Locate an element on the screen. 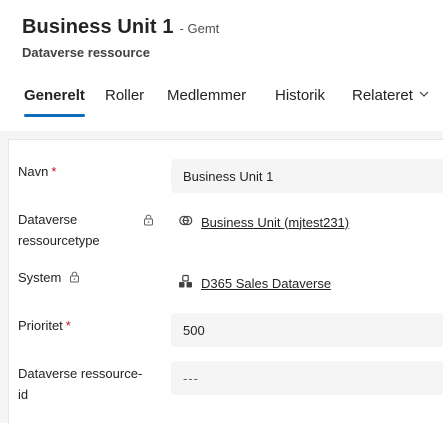 The image size is (443, 424). section-gap-left is located at coordinates (4, 277).